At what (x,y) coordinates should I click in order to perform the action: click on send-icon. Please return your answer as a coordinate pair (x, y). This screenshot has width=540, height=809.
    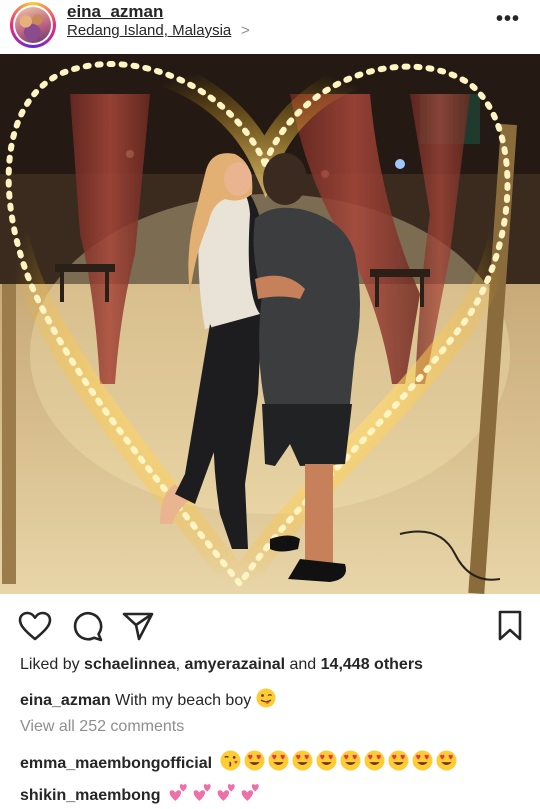
    Looking at the image, I should click on (138, 626).